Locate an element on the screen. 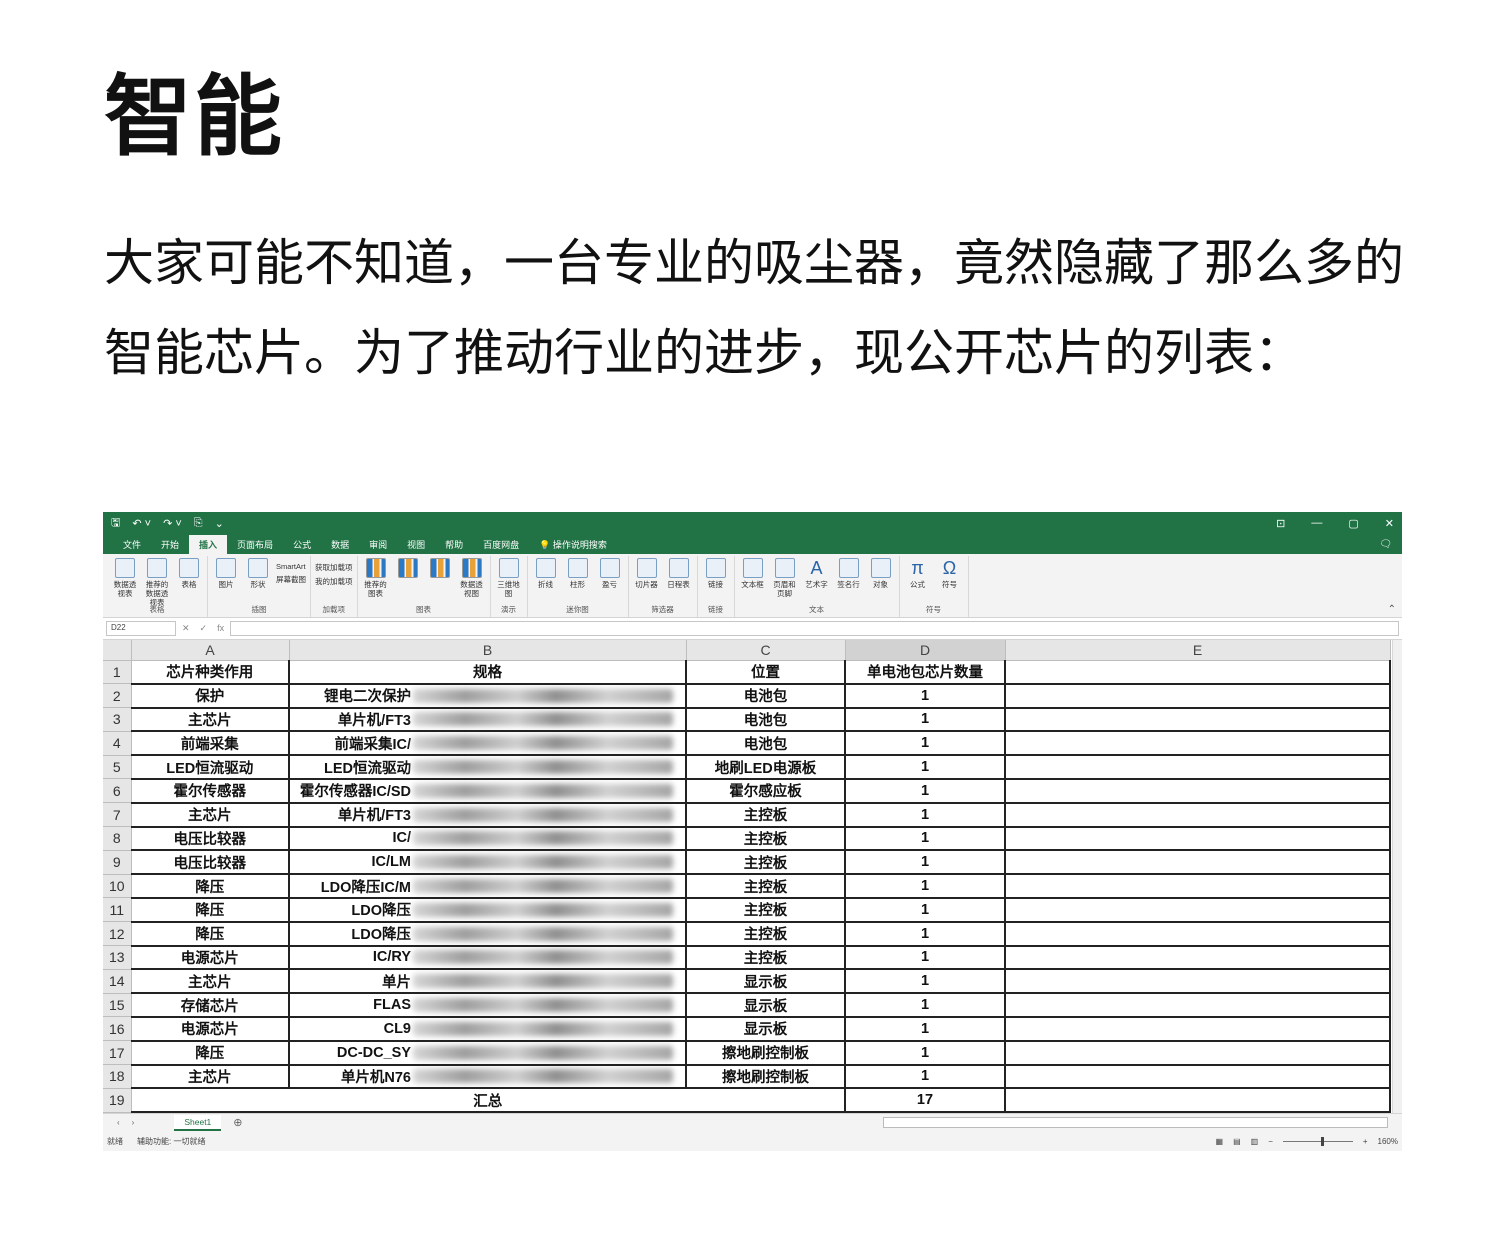 This screenshot has height=1245, width=1500. cell-type: 保护 is located at coordinates (210, 696).